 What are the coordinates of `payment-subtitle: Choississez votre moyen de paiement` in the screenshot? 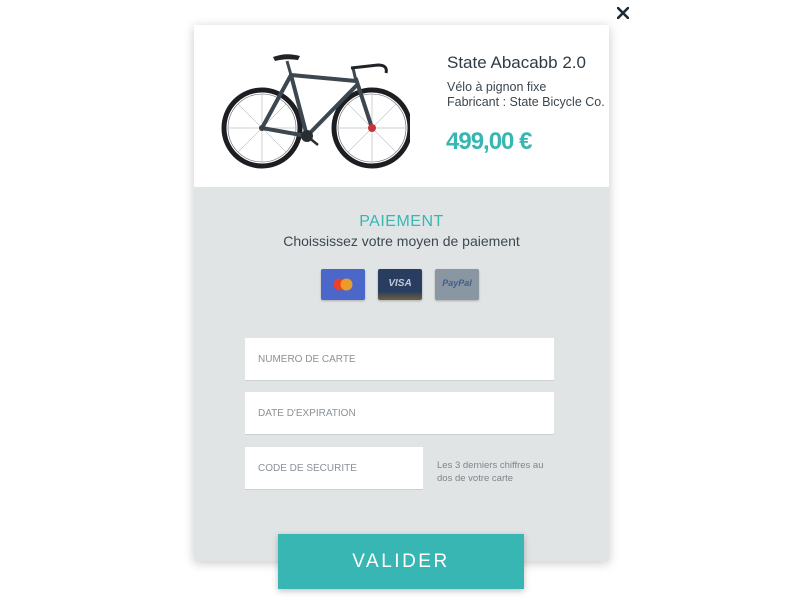 It's located at (401, 241).